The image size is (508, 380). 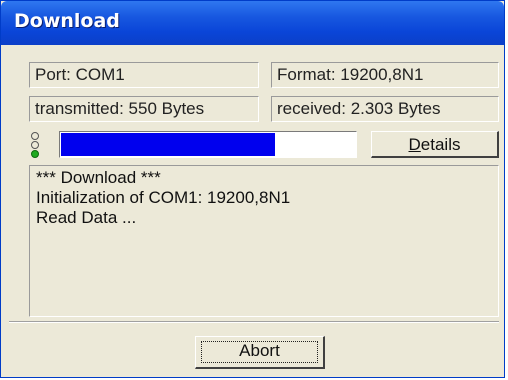 I want to click on title-bar: Download, so click(x=252, y=23).